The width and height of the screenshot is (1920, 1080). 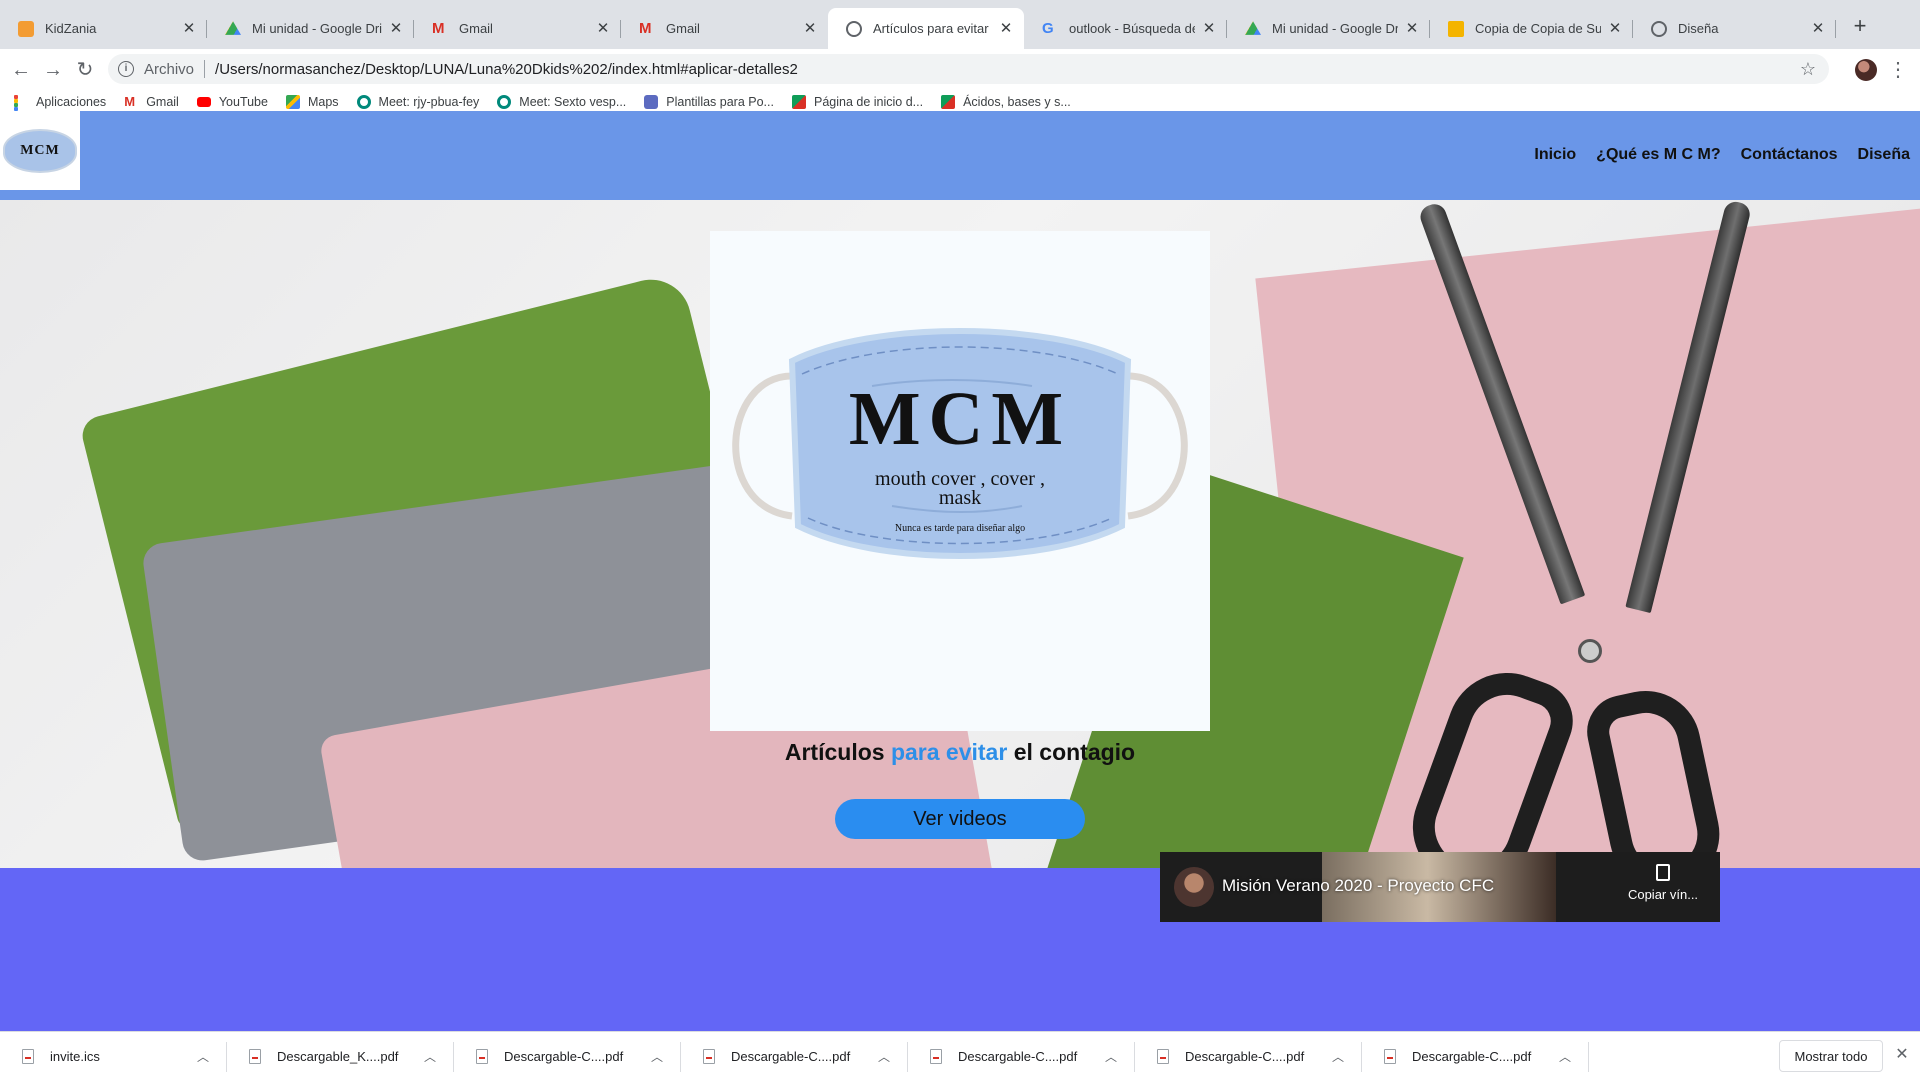 What do you see at coordinates (1658, 155) in the screenshot?
I see `nav-link-que-es-mcm: ¿Qué es M C M?` at bounding box center [1658, 155].